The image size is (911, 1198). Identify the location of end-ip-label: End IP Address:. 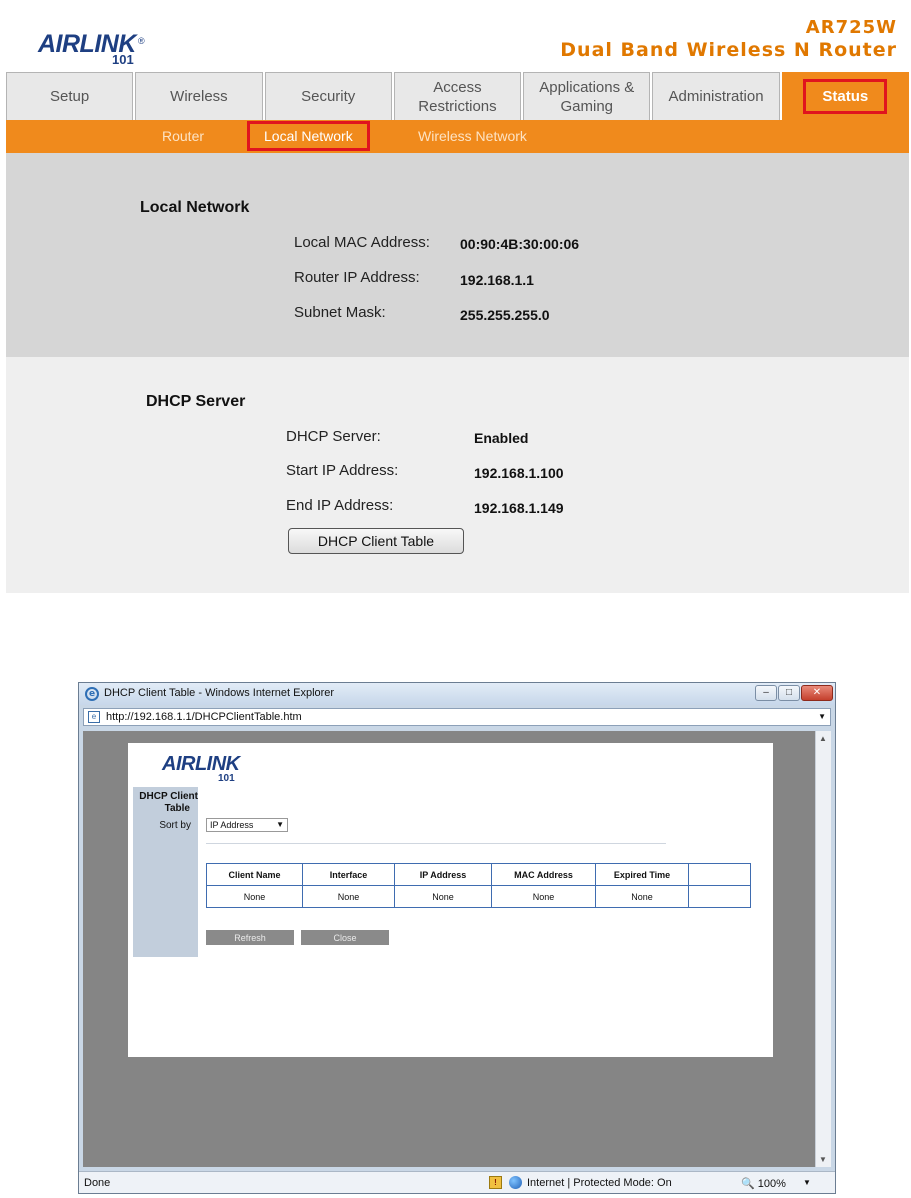
(340, 505).